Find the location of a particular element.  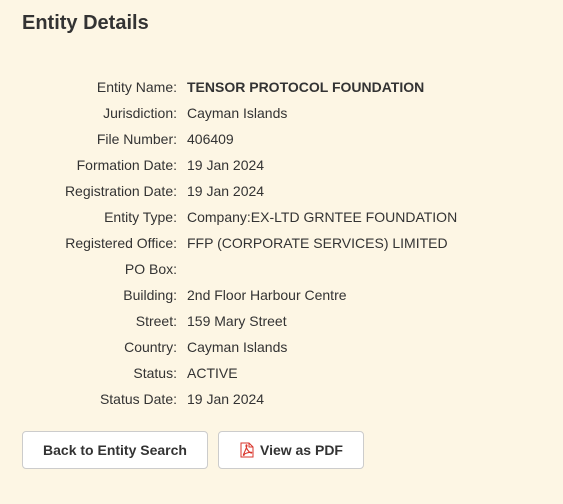

detail-value: 406409 is located at coordinates (210, 139).